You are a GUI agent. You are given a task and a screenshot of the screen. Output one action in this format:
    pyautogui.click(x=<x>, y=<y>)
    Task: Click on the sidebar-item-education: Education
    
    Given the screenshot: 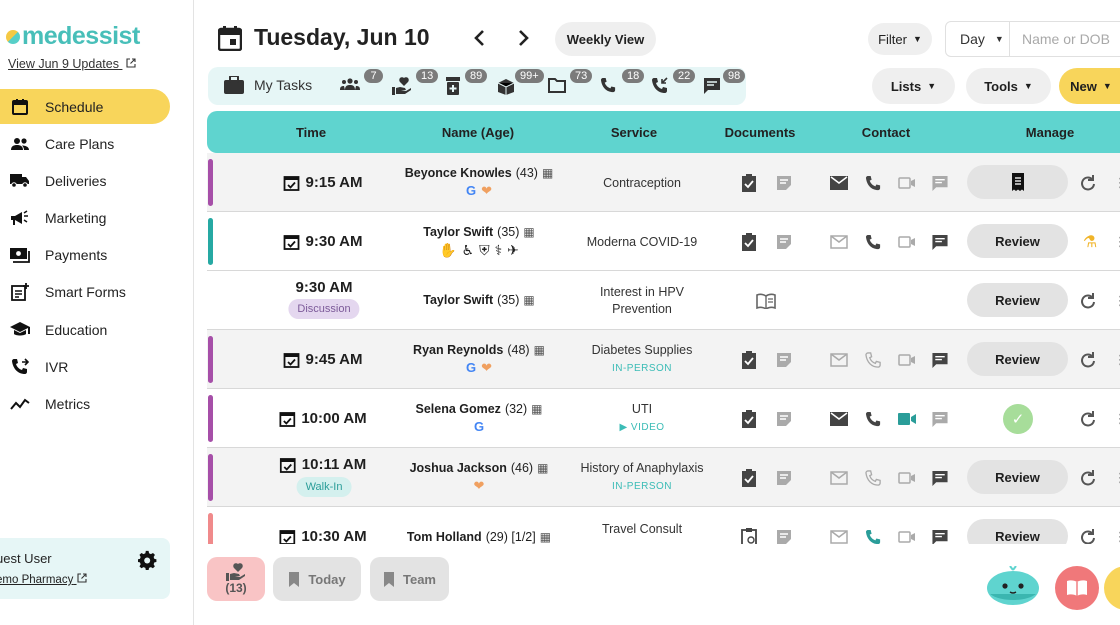 What is the action you would take?
    pyautogui.click(x=85, y=329)
    